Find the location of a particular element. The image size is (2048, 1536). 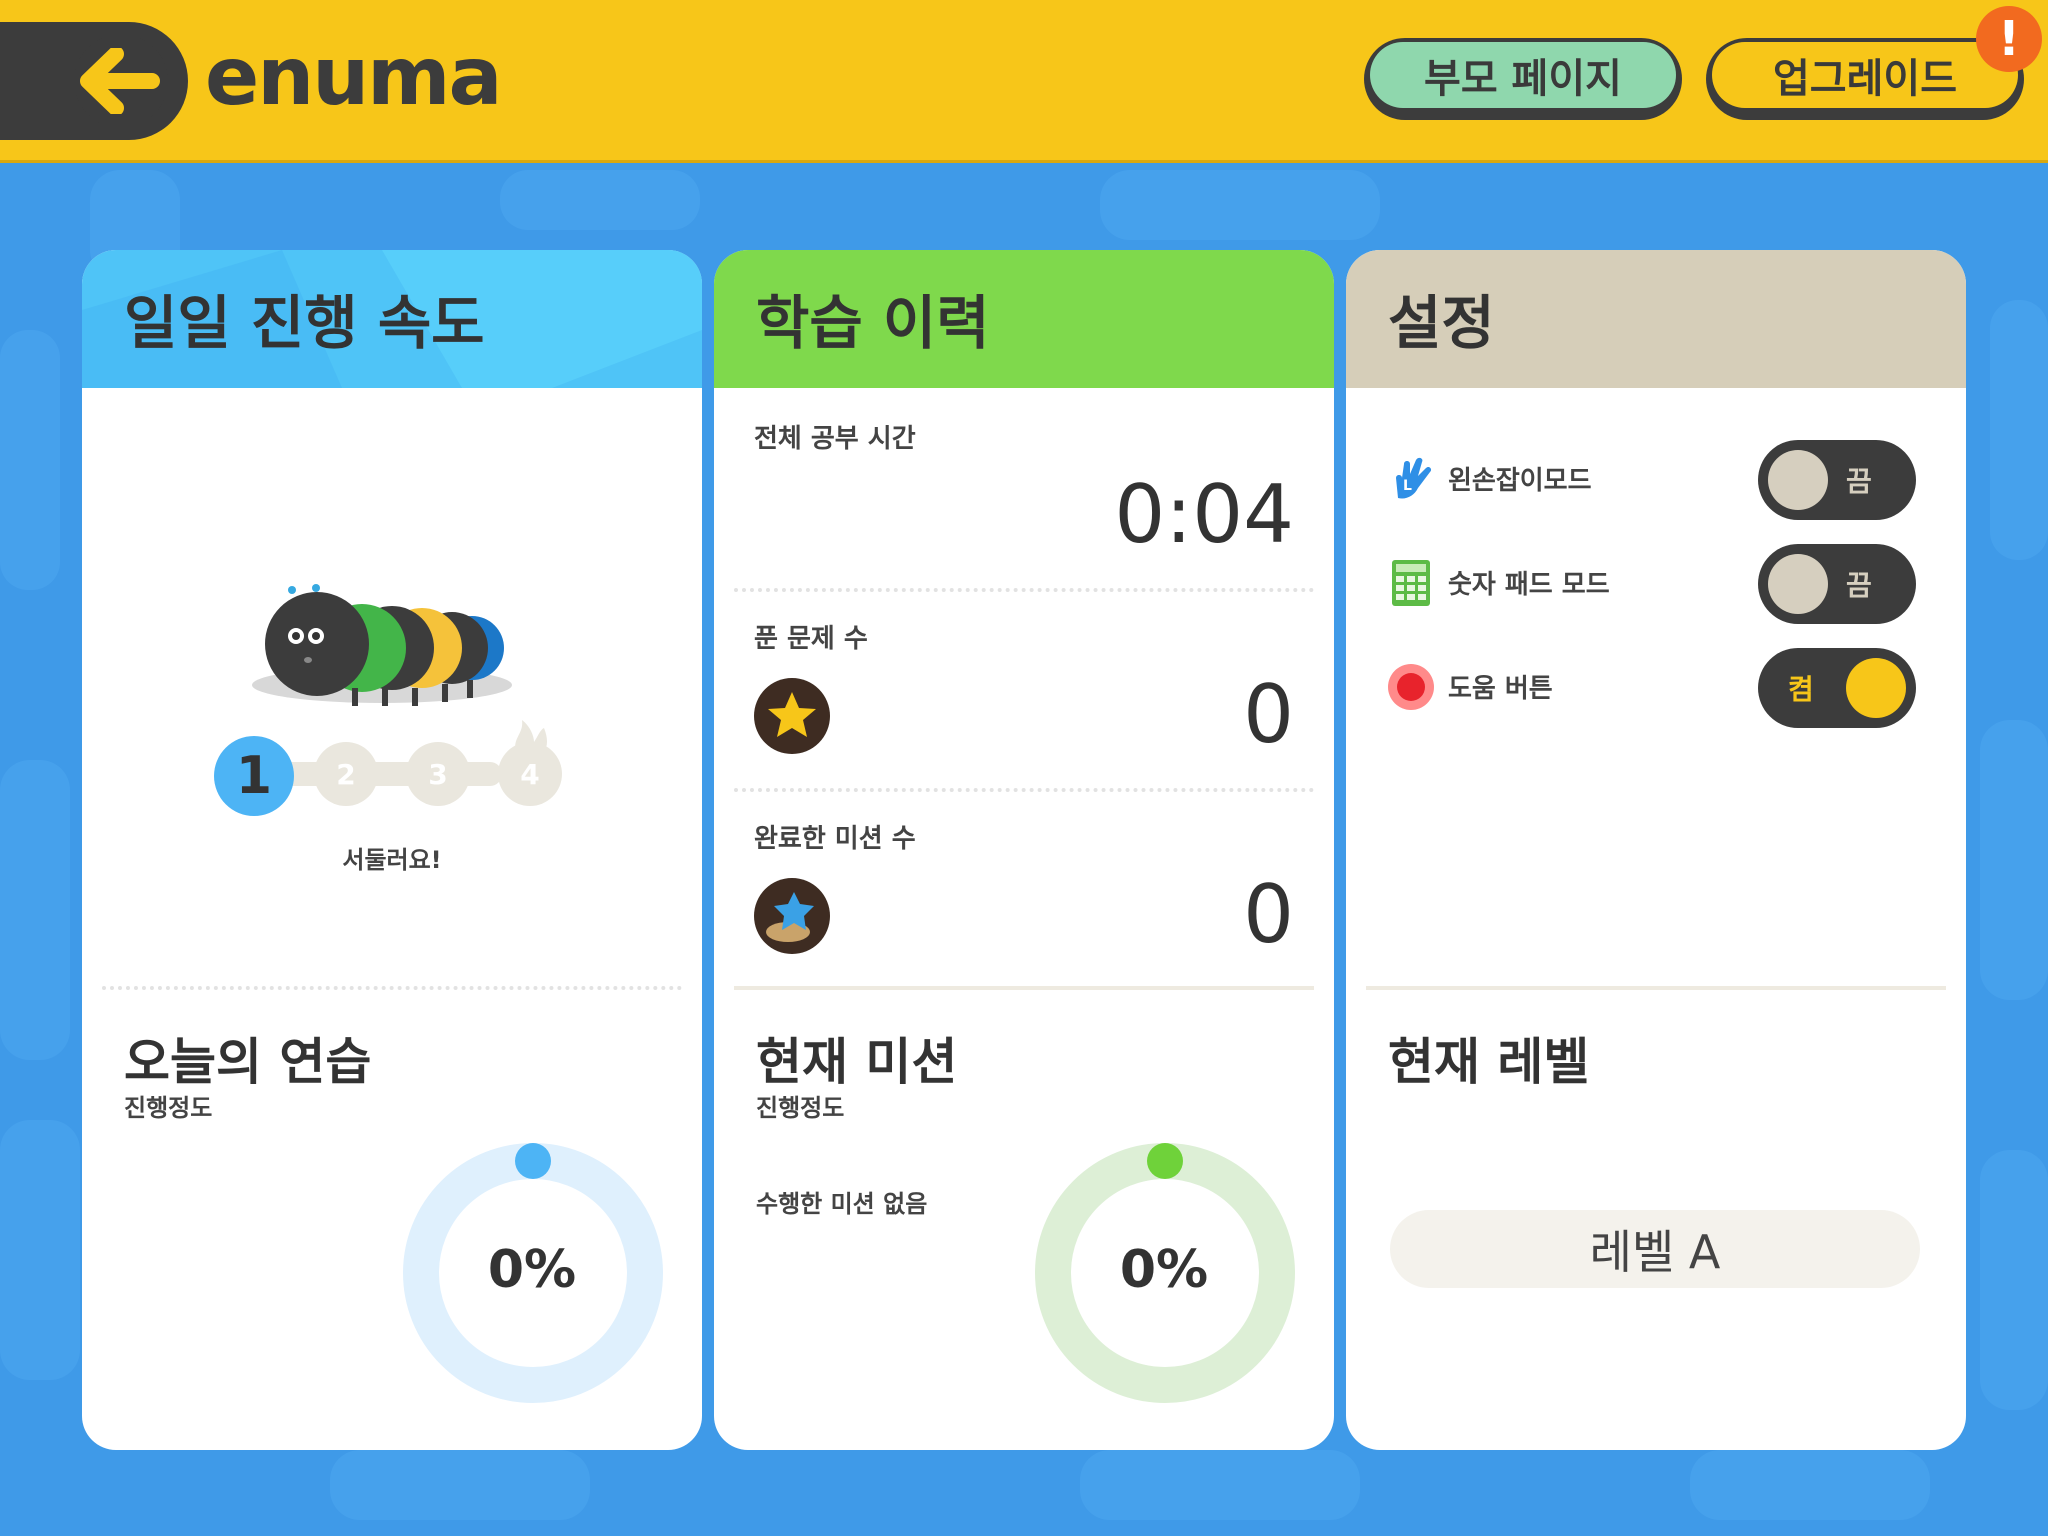

practice-subtitle: 진행정도 is located at coordinates (168, 1108).